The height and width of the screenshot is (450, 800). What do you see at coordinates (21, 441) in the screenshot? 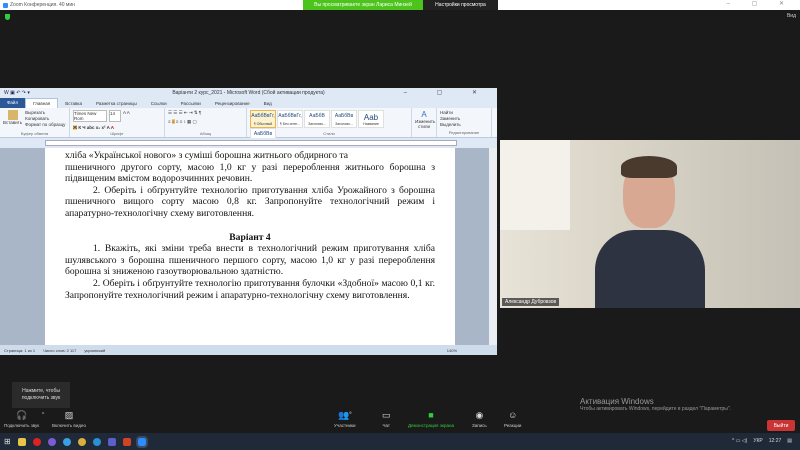
I see `file-explorer-icon` at bounding box center [21, 441].